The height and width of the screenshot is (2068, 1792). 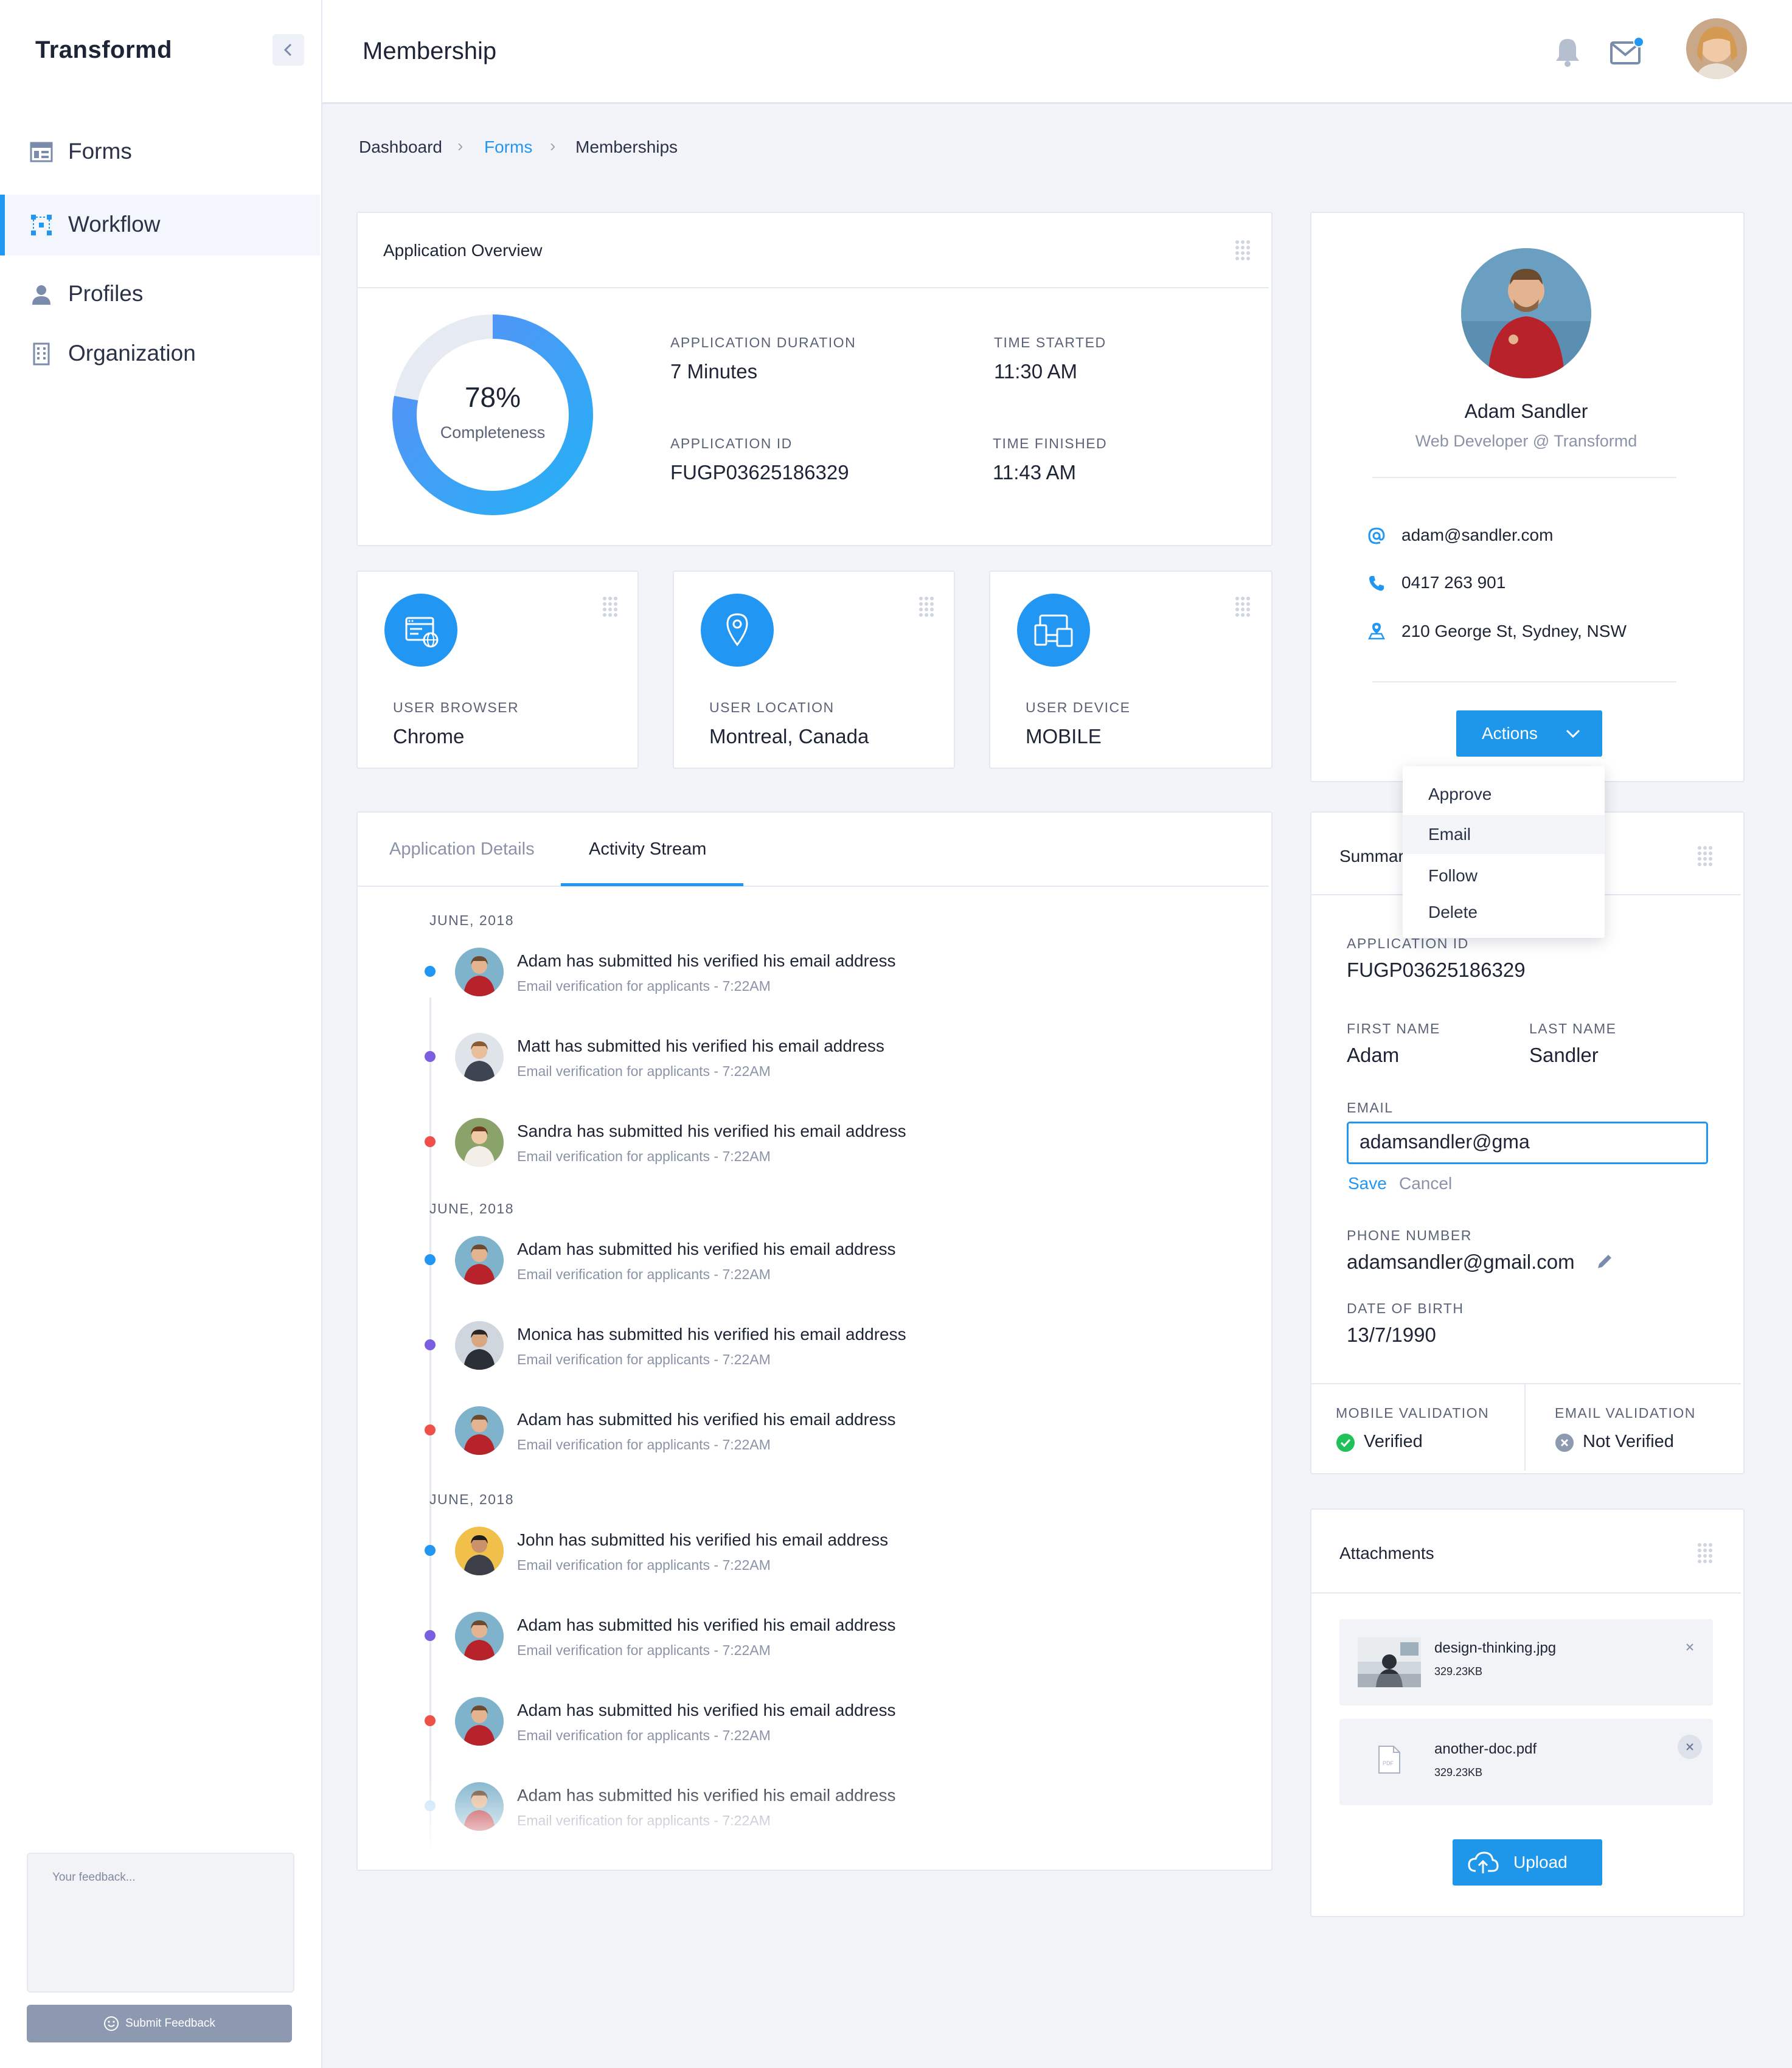 I want to click on image-thumbnail, so click(x=1389, y=1662).